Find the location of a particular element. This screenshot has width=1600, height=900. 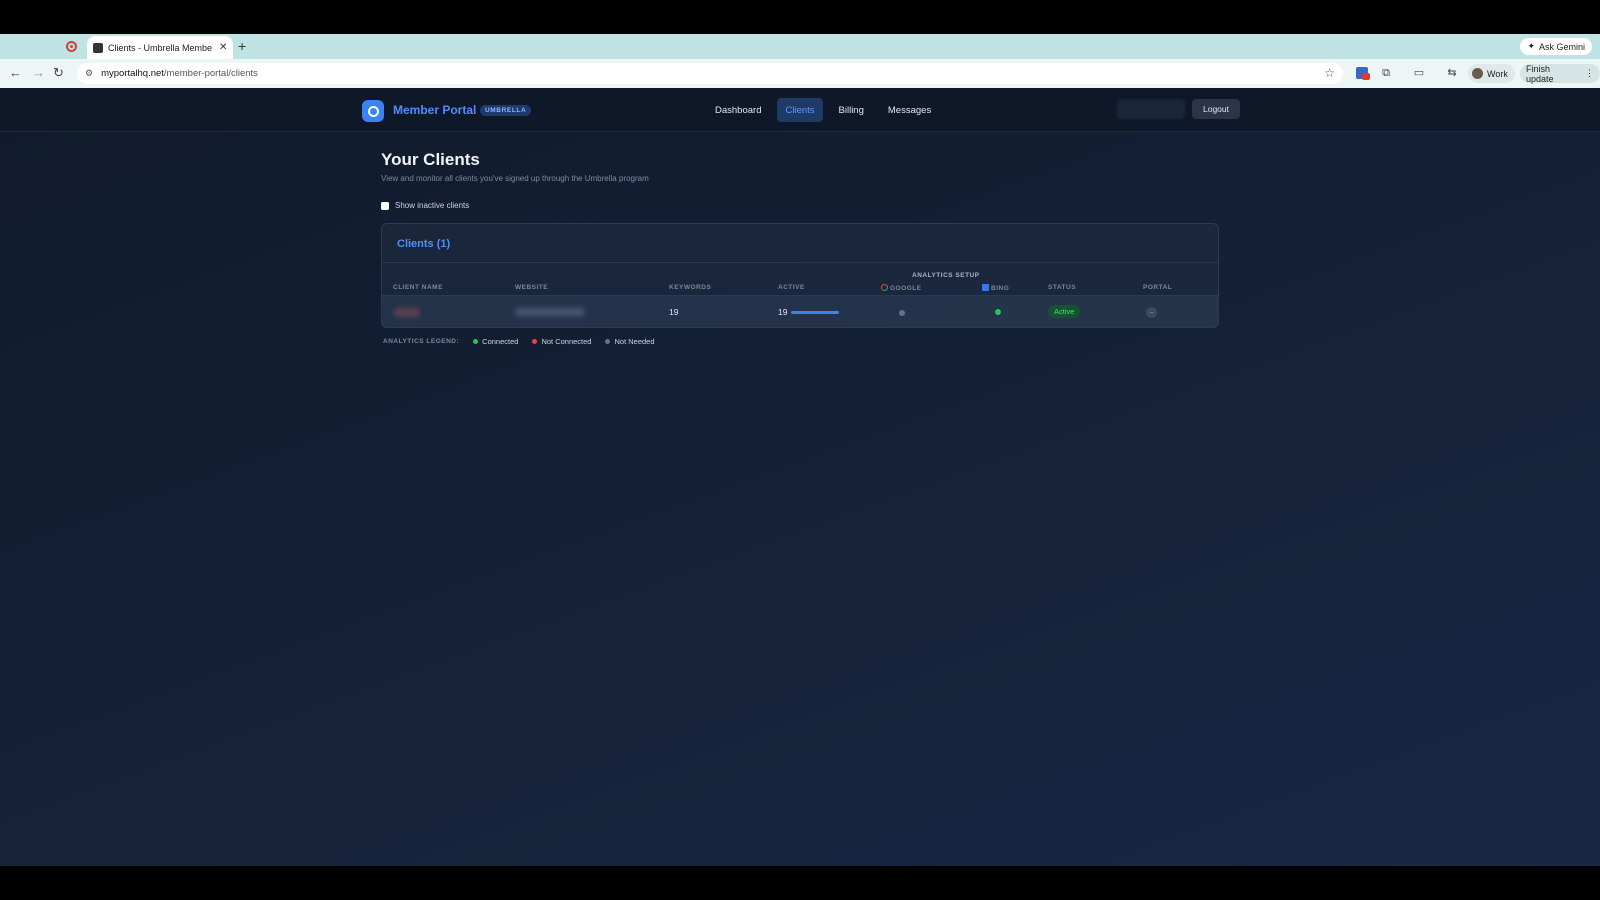

letterbox-top is located at coordinates (800, 17).